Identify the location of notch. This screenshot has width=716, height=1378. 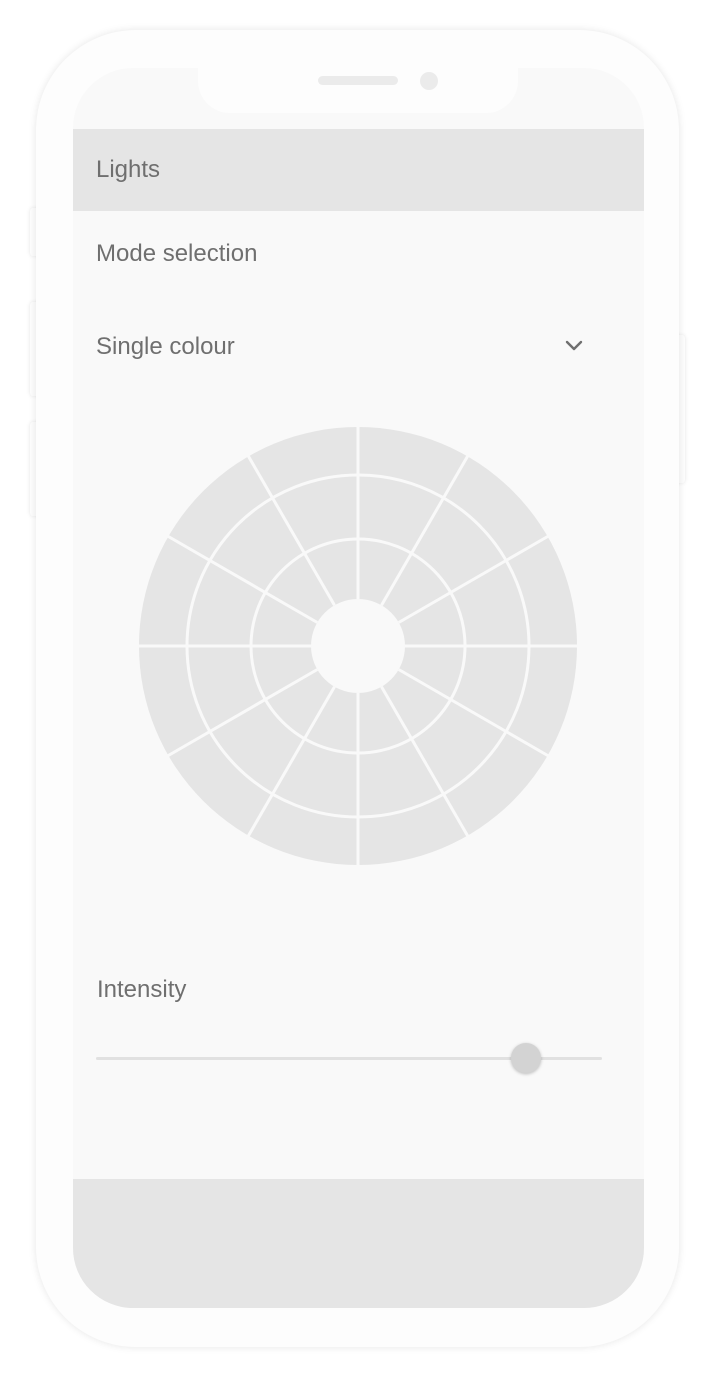
(358, 90).